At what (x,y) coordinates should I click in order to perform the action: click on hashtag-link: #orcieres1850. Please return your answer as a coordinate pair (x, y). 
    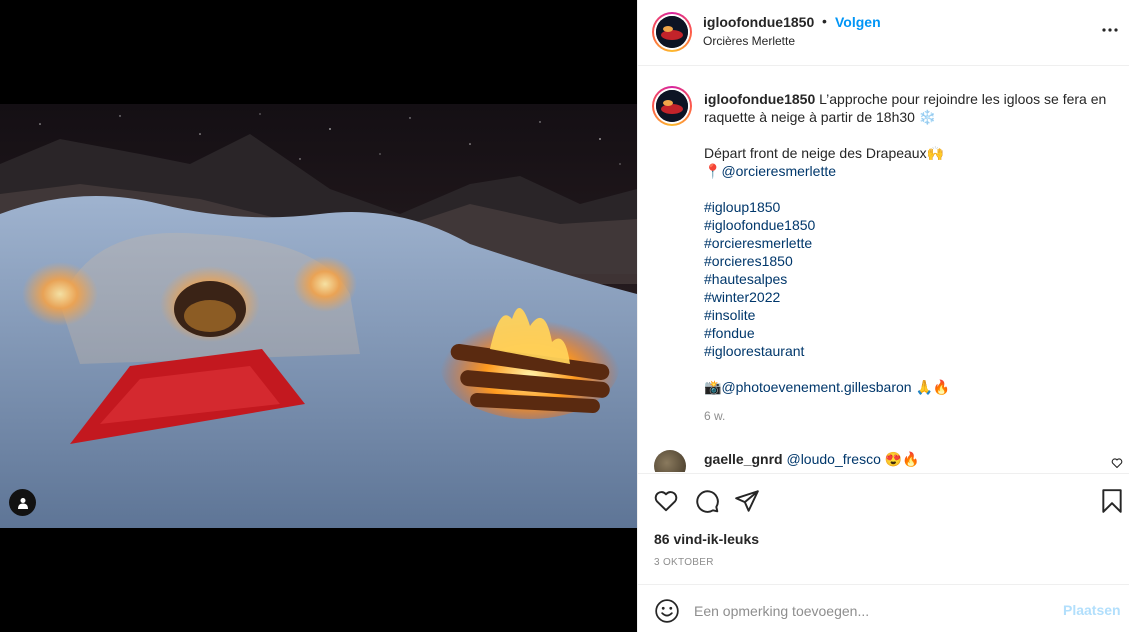
    Looking at the image, I should click on (748, 261).